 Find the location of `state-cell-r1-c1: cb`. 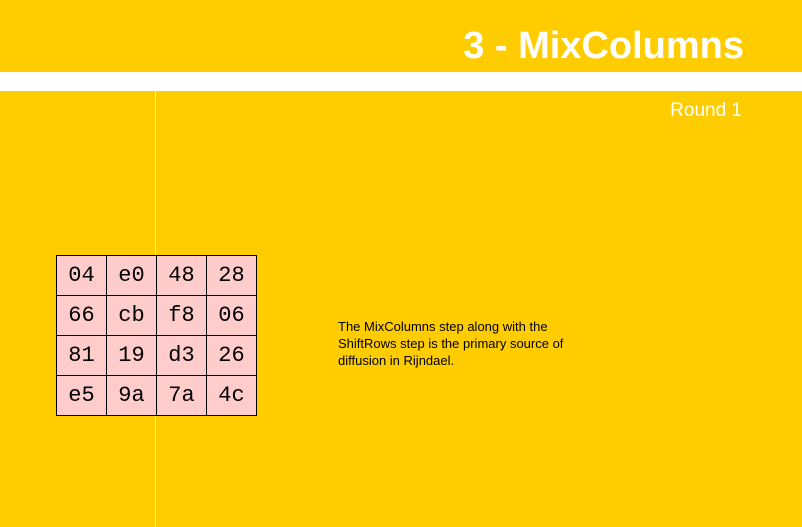

state-cell-r1-c1: cb is located at coordinates (132, 316).